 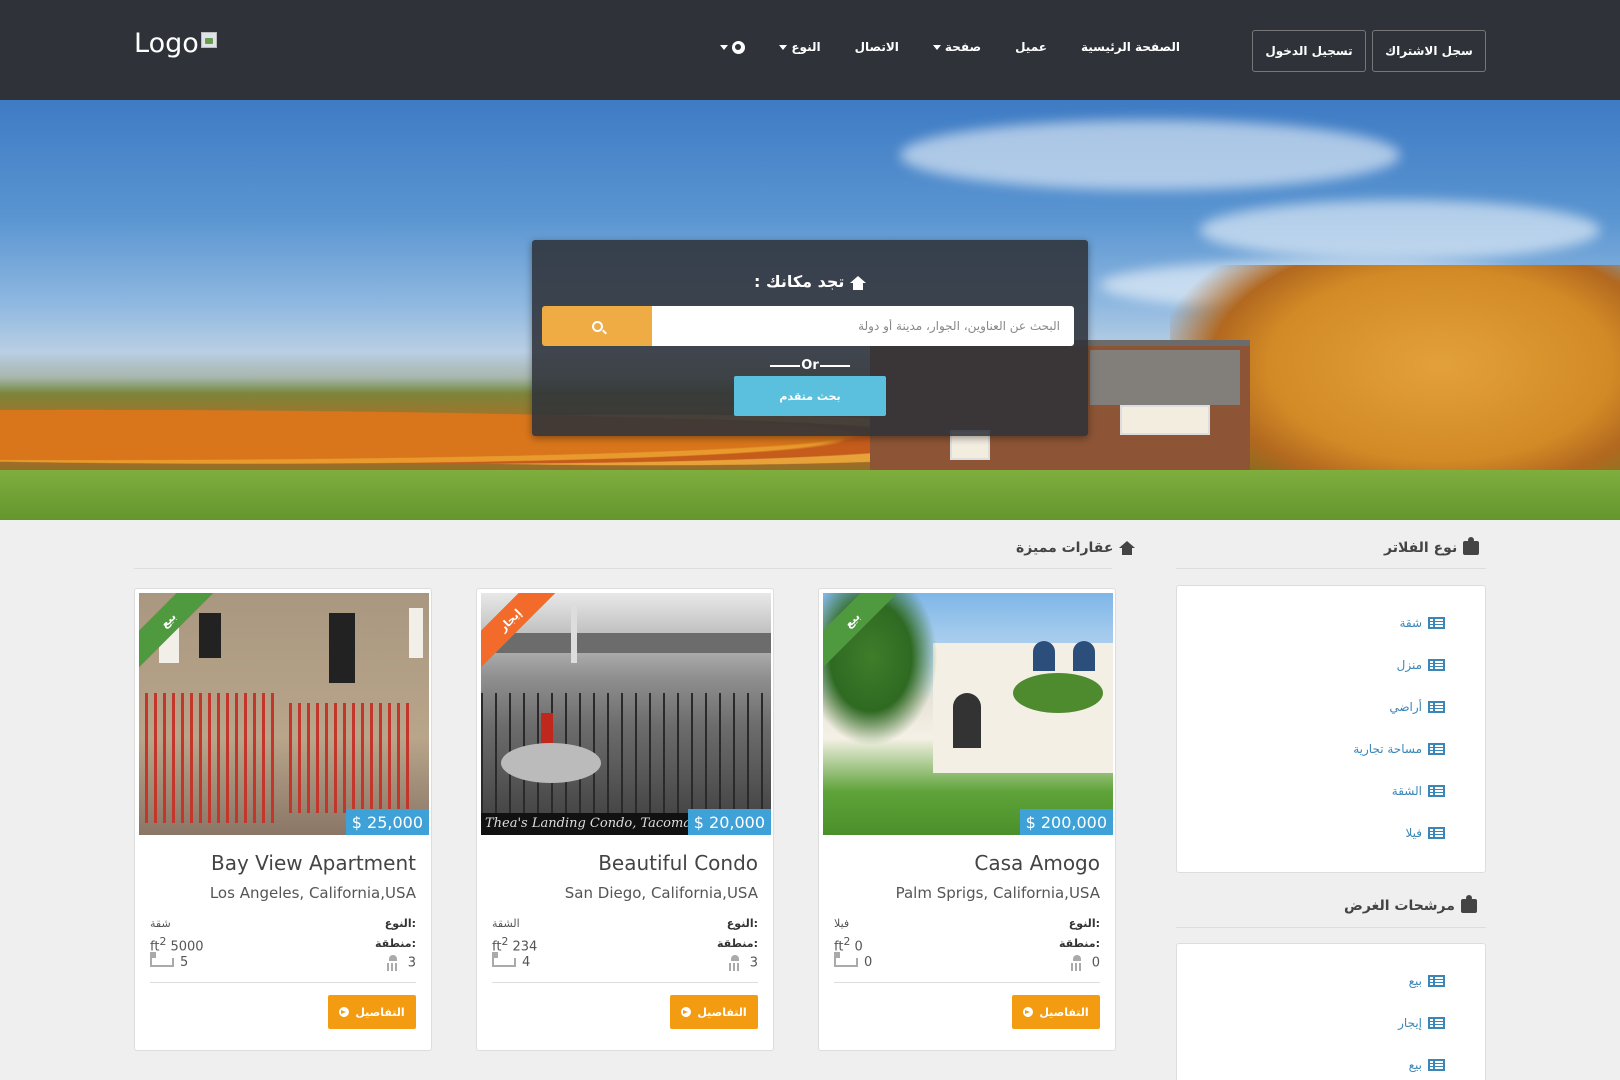 What do you see at coordinates (1417, 707) in the screenshot?
I see `filter-type-land: أراضي` at bounding box center [1417, 707].